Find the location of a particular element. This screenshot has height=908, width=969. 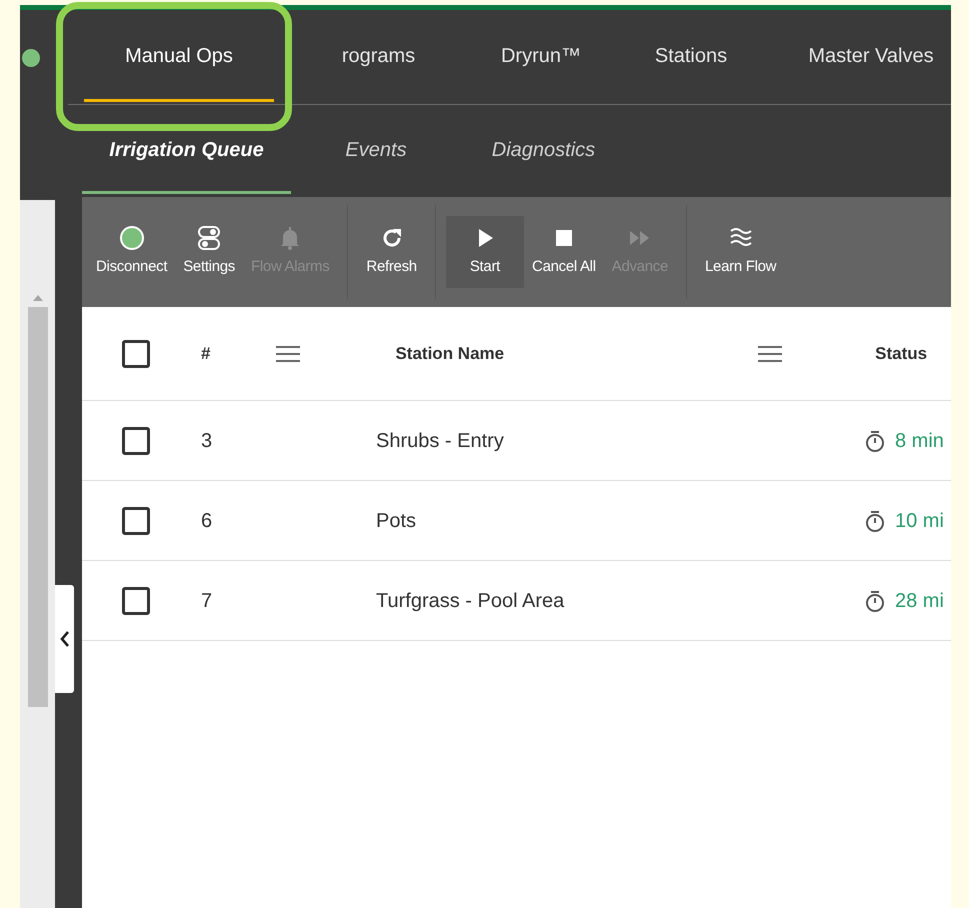

table-cell-text: 7 is located at coordinates (207, 601).